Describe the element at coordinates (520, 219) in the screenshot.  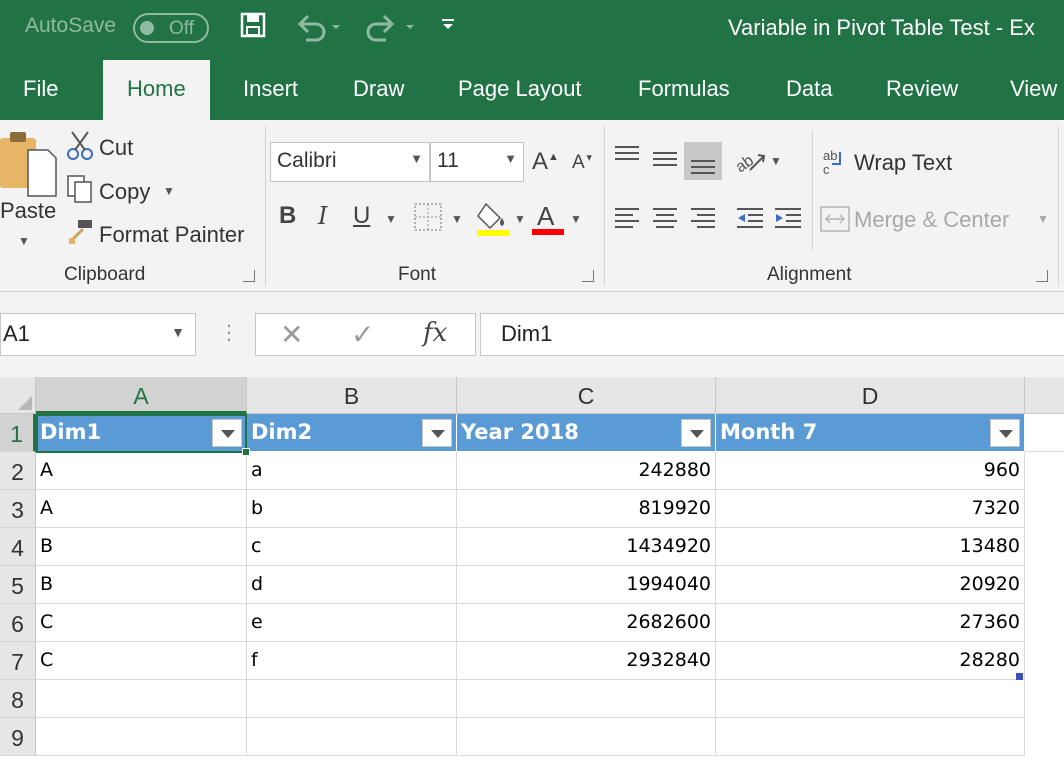
I see `fill-color-dropdown-icon: ▼` at that location.